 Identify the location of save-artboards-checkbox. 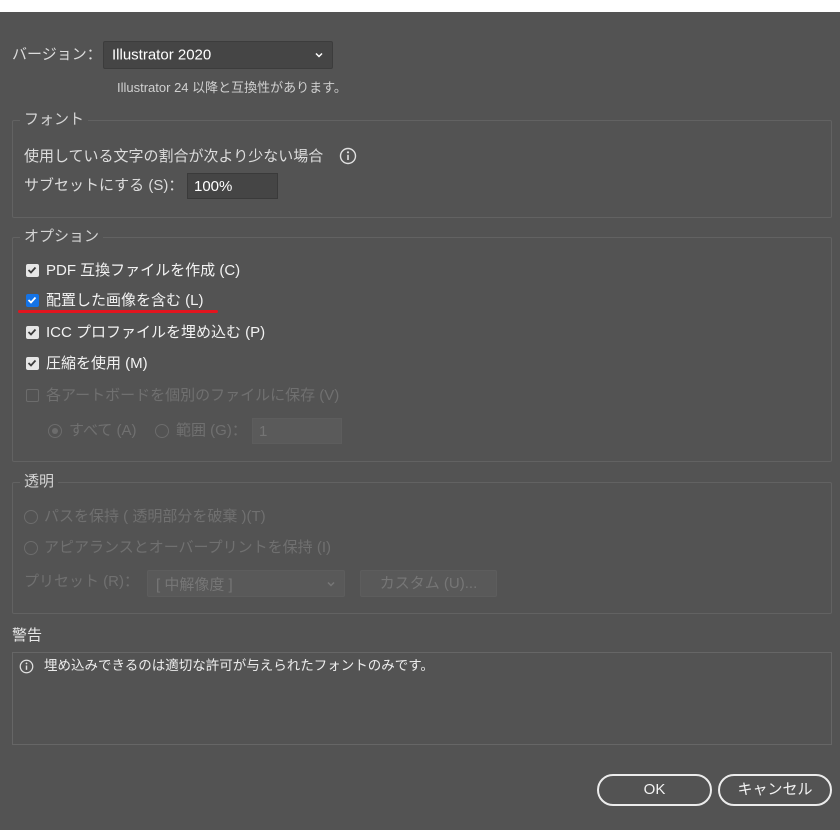
(32, 395).